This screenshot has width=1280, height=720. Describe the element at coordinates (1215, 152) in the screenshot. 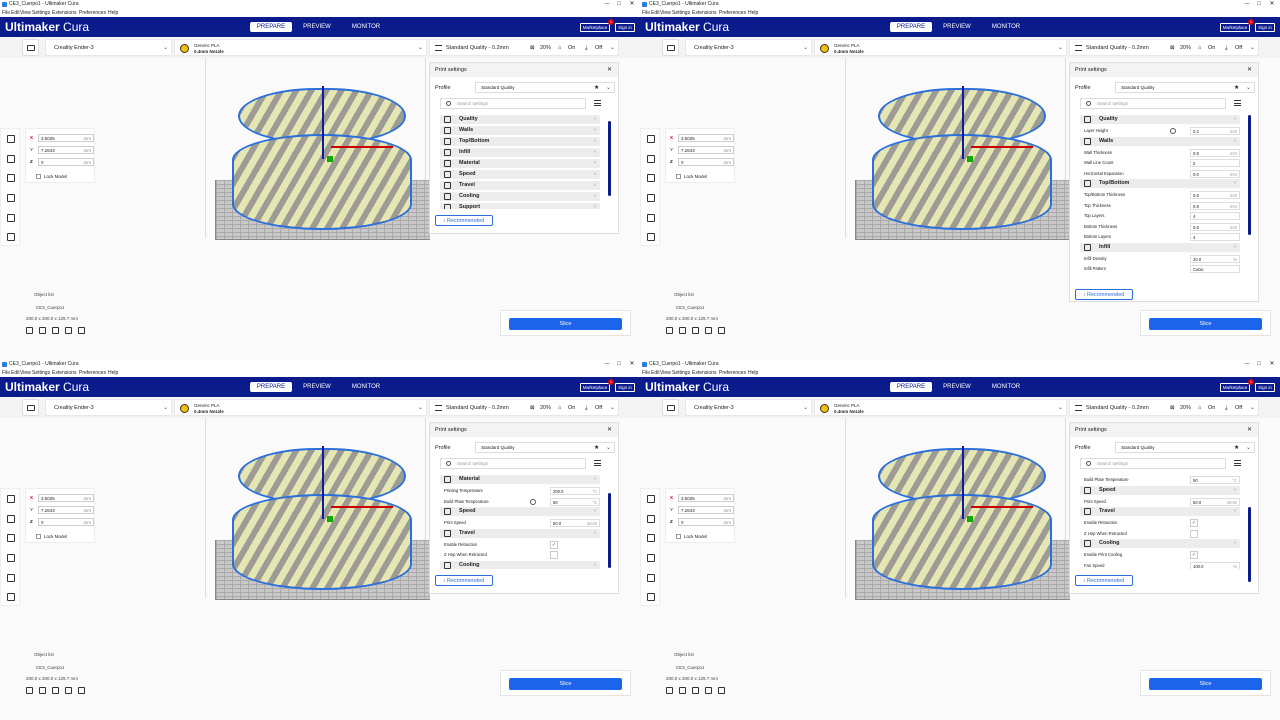

I see `setting-value: 0.8 mm` at that location.